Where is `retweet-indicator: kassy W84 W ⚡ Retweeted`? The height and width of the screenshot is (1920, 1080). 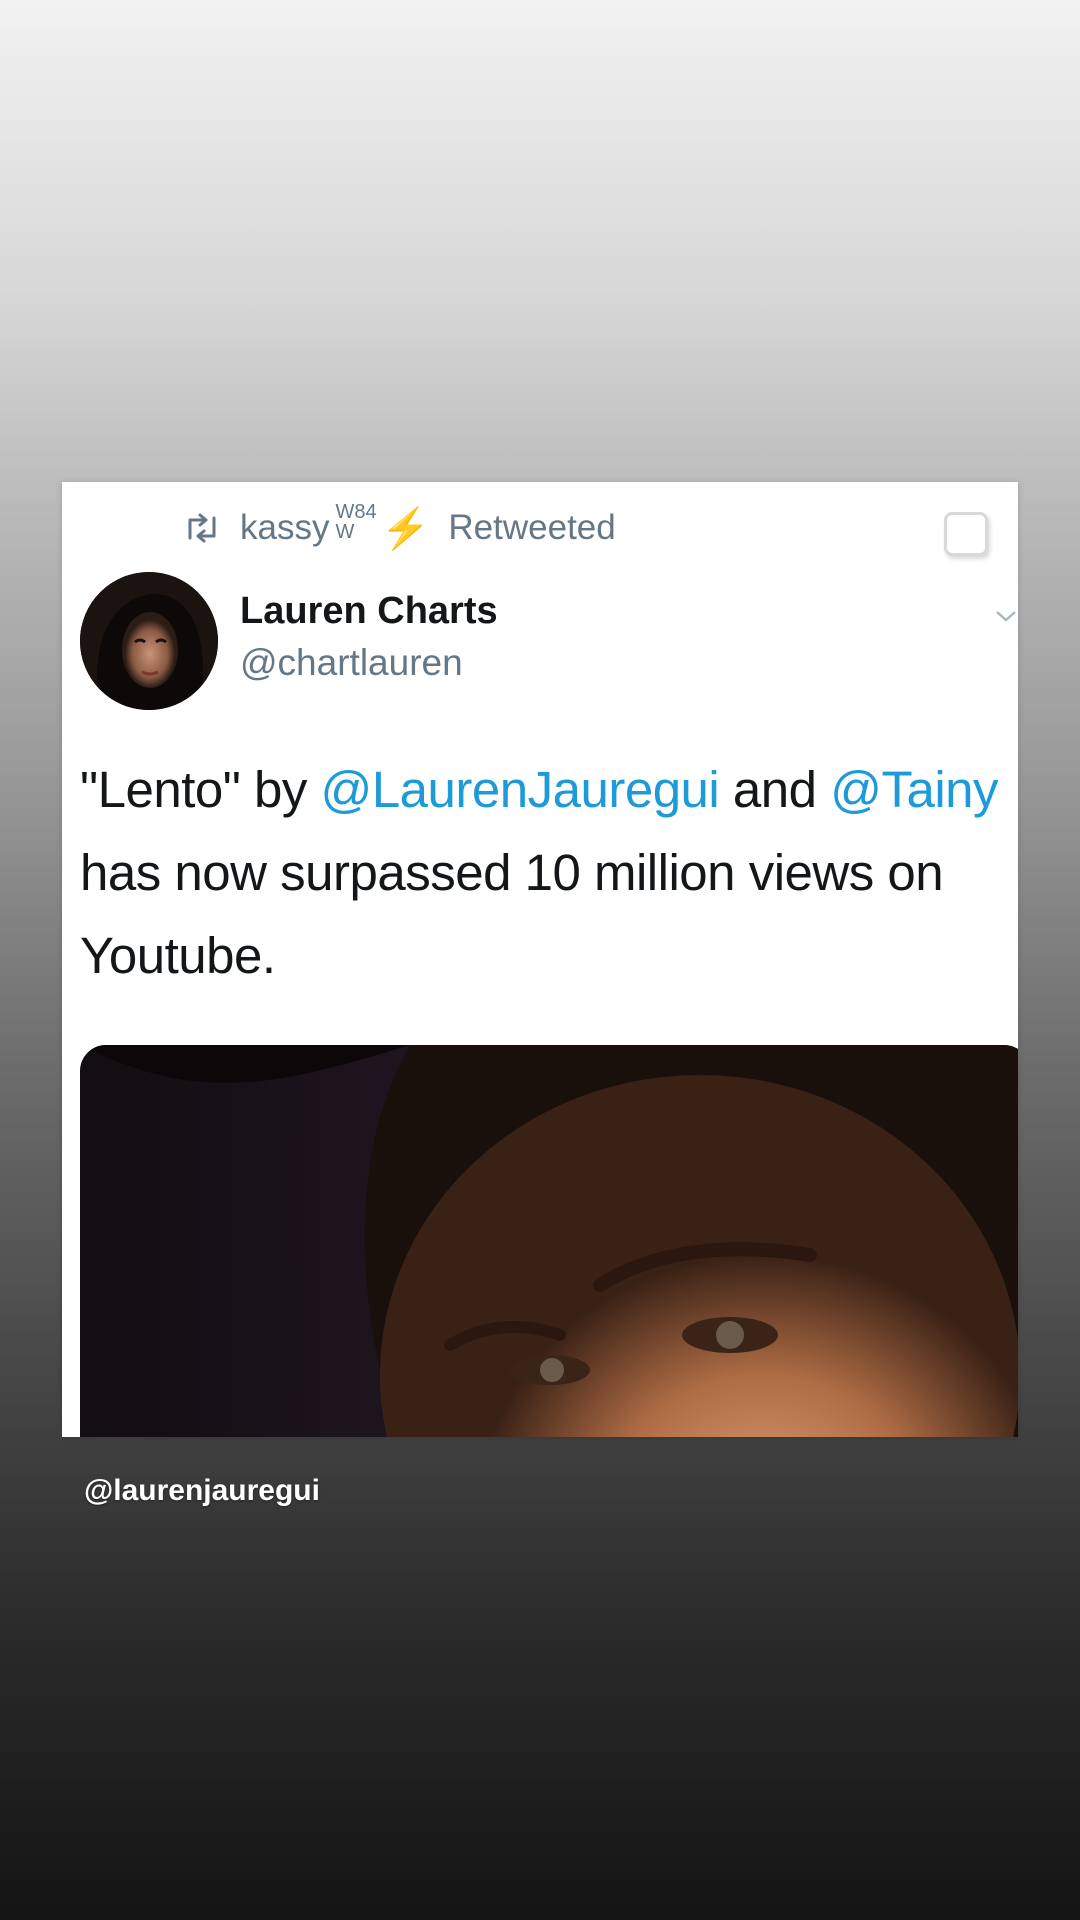 retweet-indicator: kassy W84 W ⚡ Retweeted is located at coordinates (399, 528).